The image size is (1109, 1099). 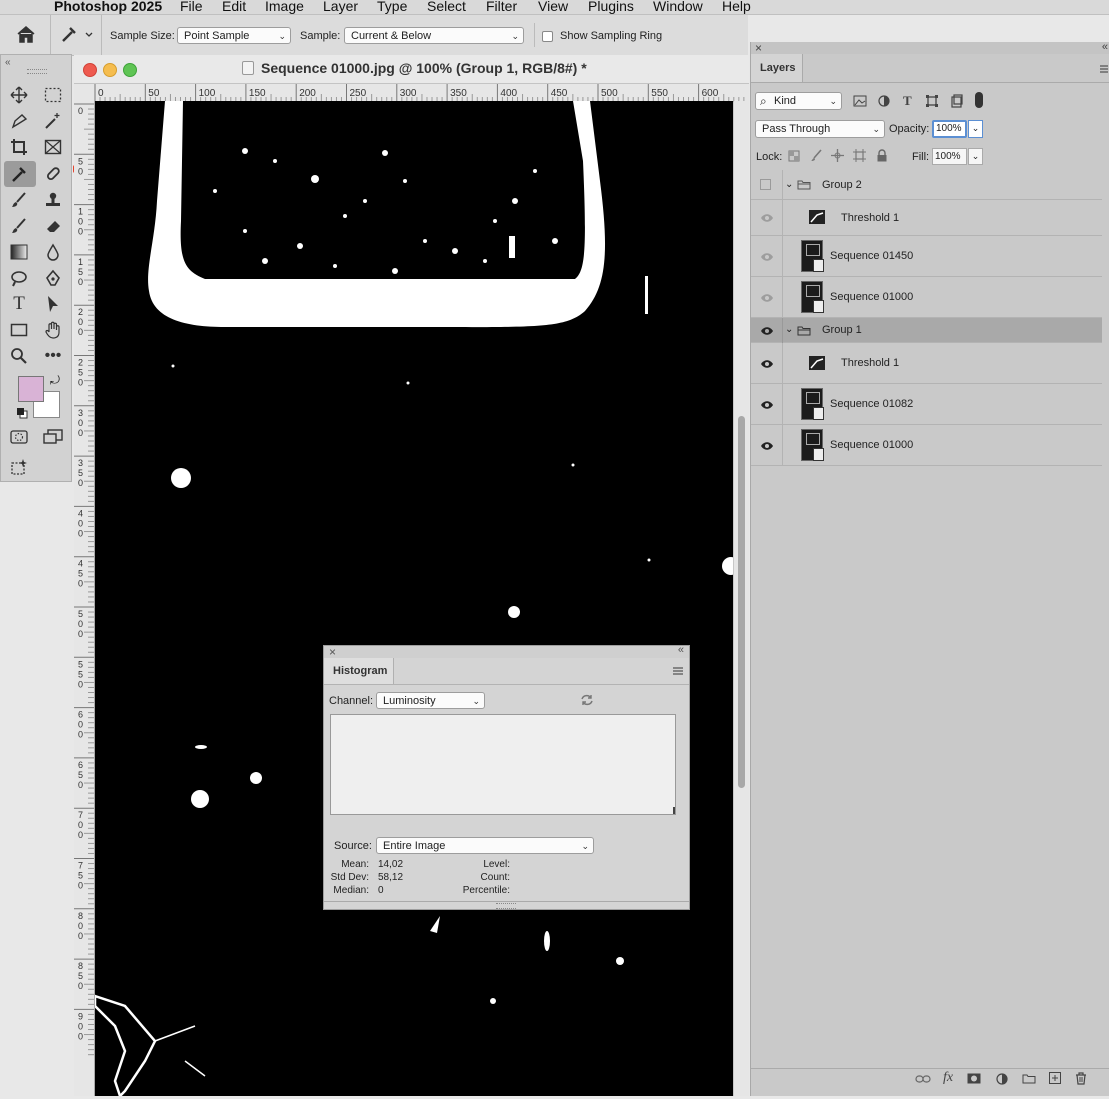 I want to click on layer-row: Sequence 01082, so click(x=926, y=404).